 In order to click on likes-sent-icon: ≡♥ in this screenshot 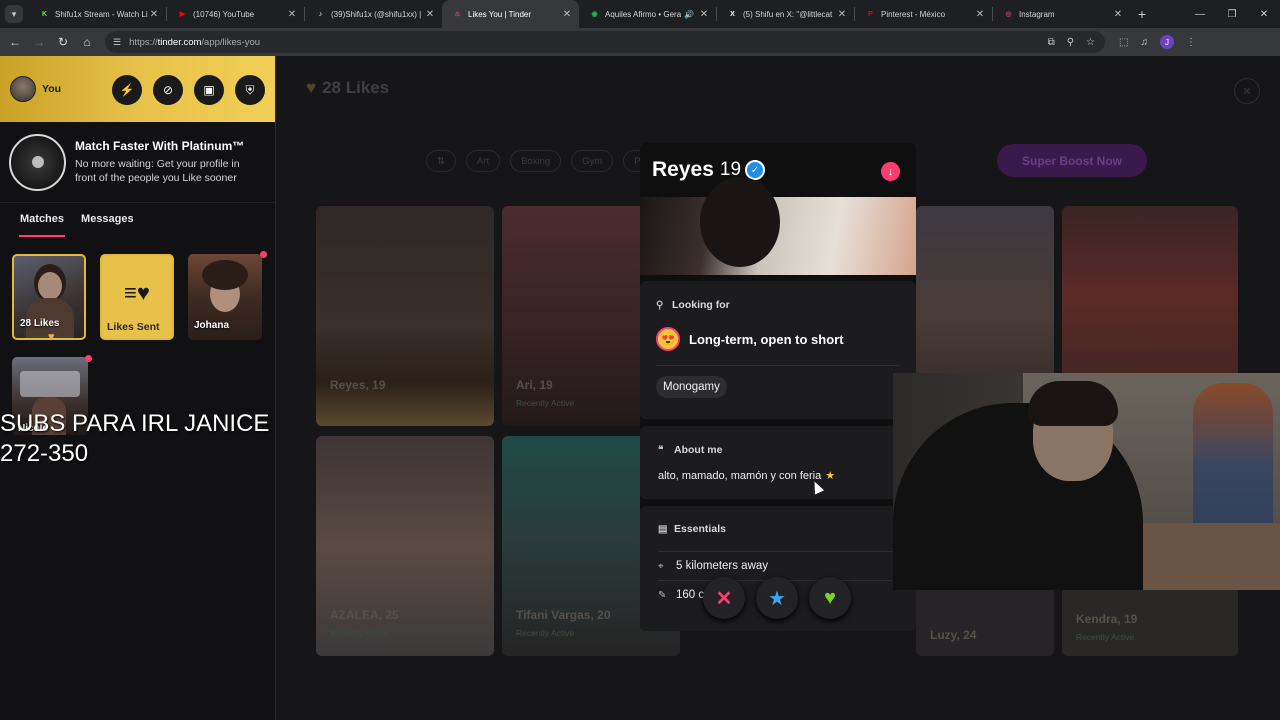, I will do `click(137, 292)`.